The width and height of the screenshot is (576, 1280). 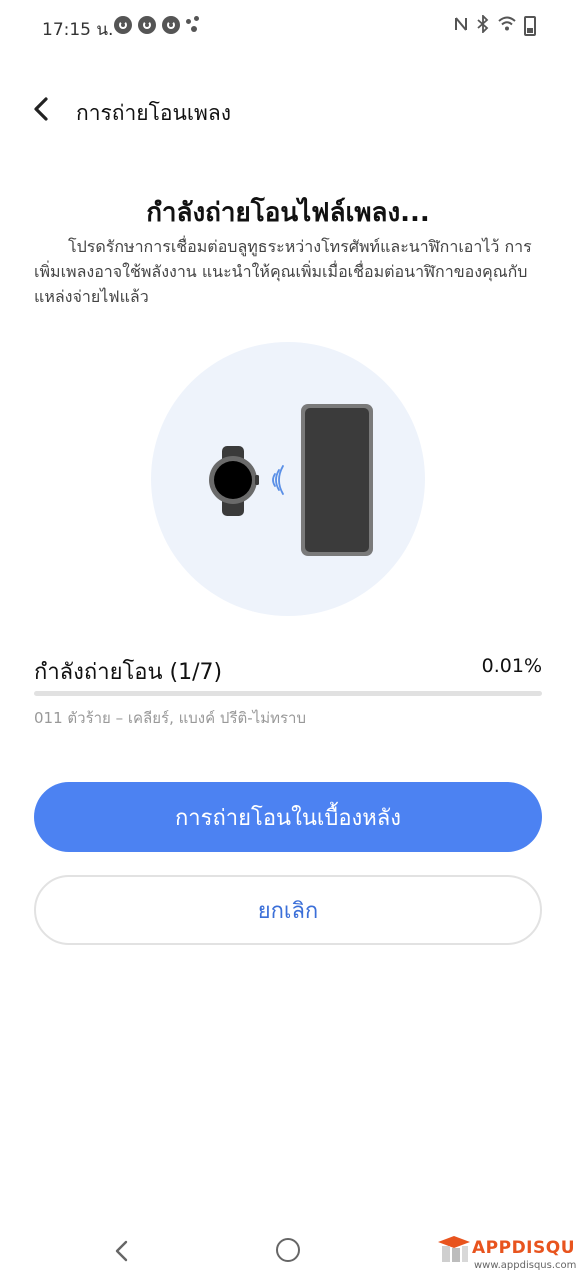 I want to click on watermark-logo: APPDISQUS www.appdisqus.com, so click(x=506, y=1252).